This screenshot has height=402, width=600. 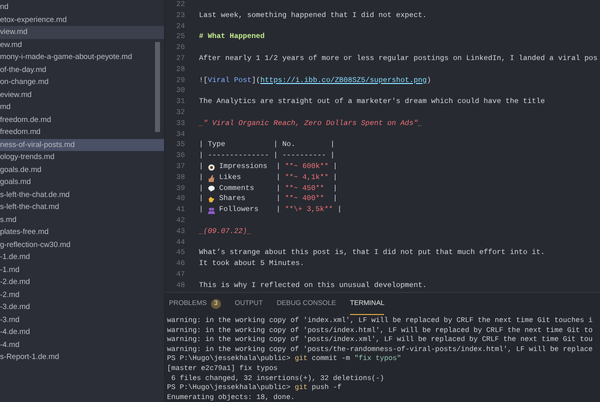 What do you see at coordinates (211, 188) in the screenshot?
I see `speech-bubble-icon` at bounding box center [211, 188].